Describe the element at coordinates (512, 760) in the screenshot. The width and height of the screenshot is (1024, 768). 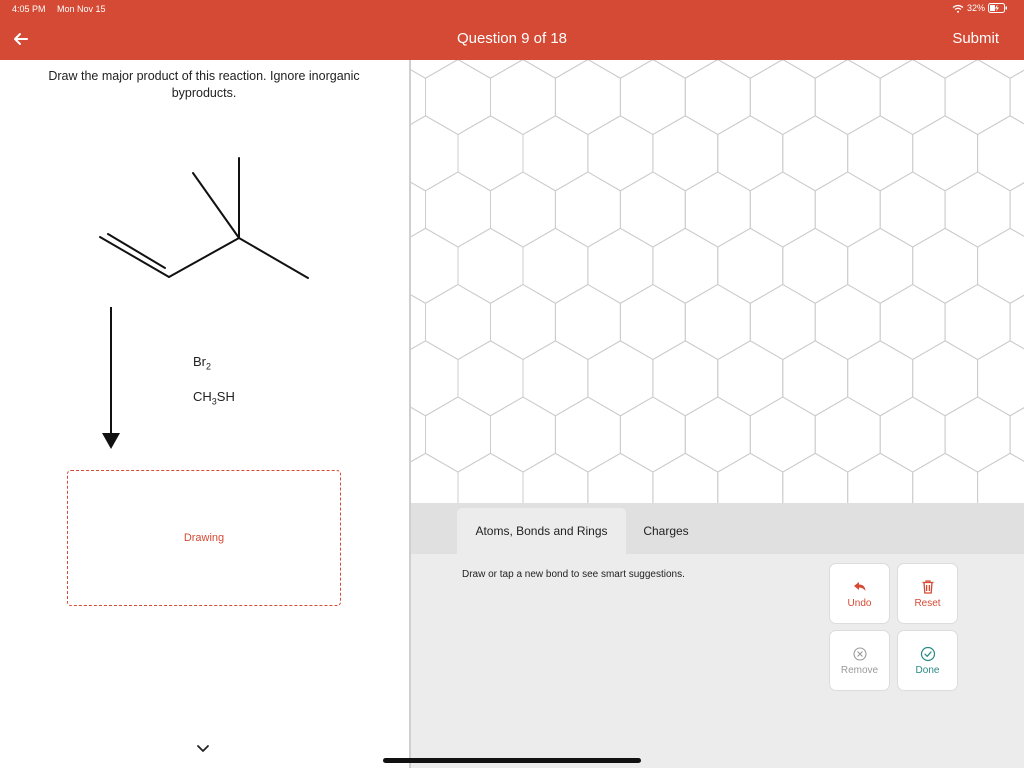
I see `home-indicator` at that location.